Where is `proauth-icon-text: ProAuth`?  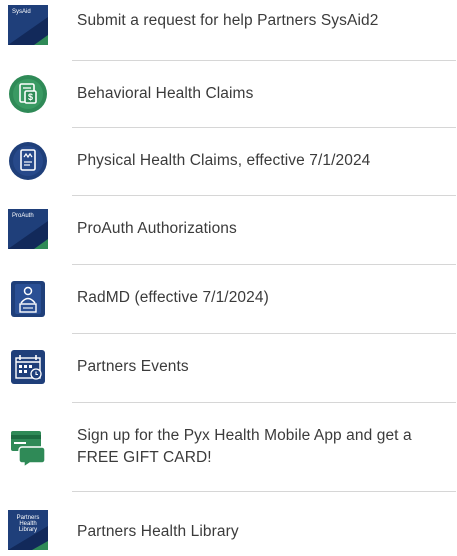 proauth-icon-text: ProAuth is located at coordinates (23, 216).